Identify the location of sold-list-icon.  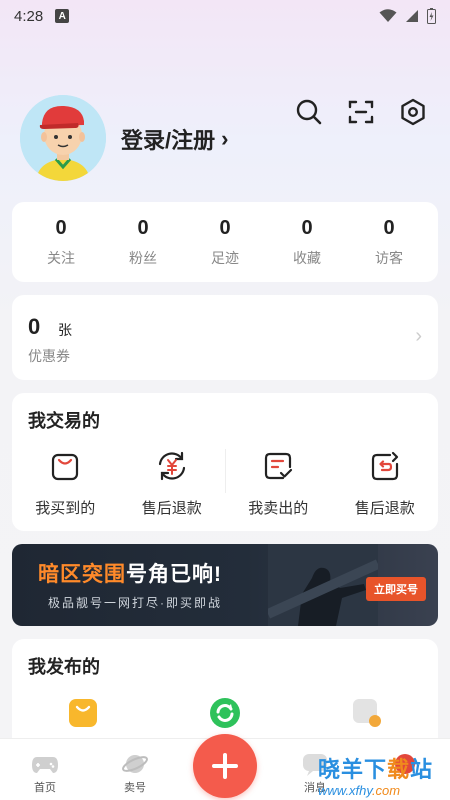
(279, 466).